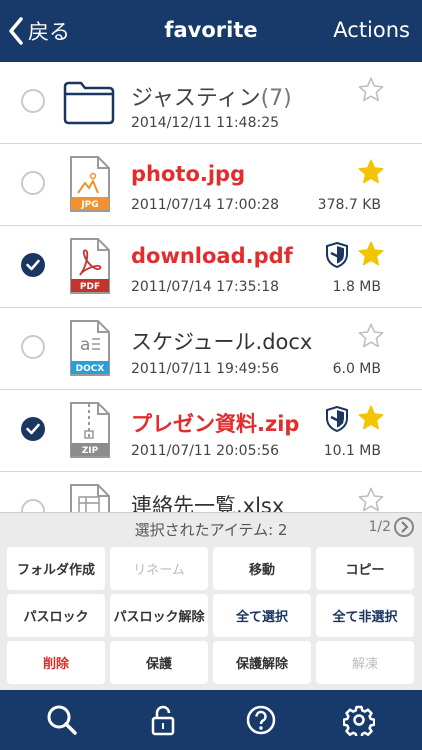 The image size is (422, 750). Describe the element at coordinates (90, 268) in the screenshot. I see `pdf-file-icon: PDF` at that location.